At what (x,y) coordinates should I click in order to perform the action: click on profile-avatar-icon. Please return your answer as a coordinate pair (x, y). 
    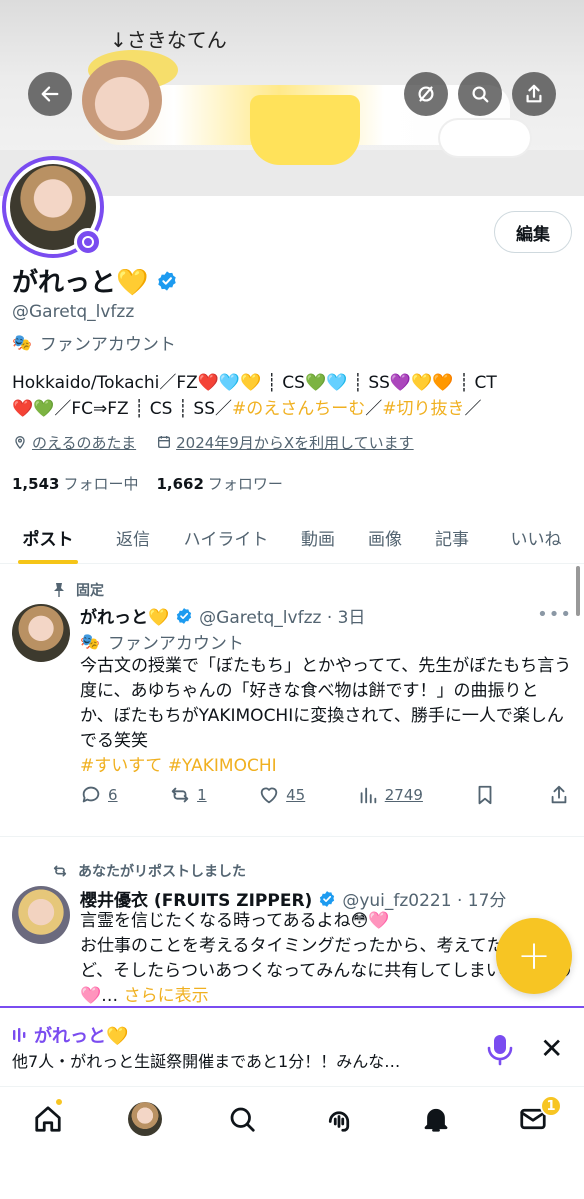
    Looking at the image, I should click on (145, 1119).